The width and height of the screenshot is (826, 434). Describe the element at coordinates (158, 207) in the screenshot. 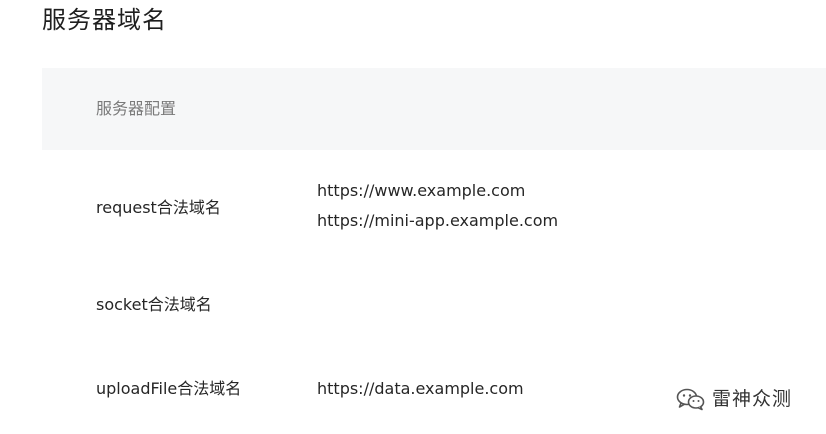

I see `row-label-request: request合法域名` at that location.